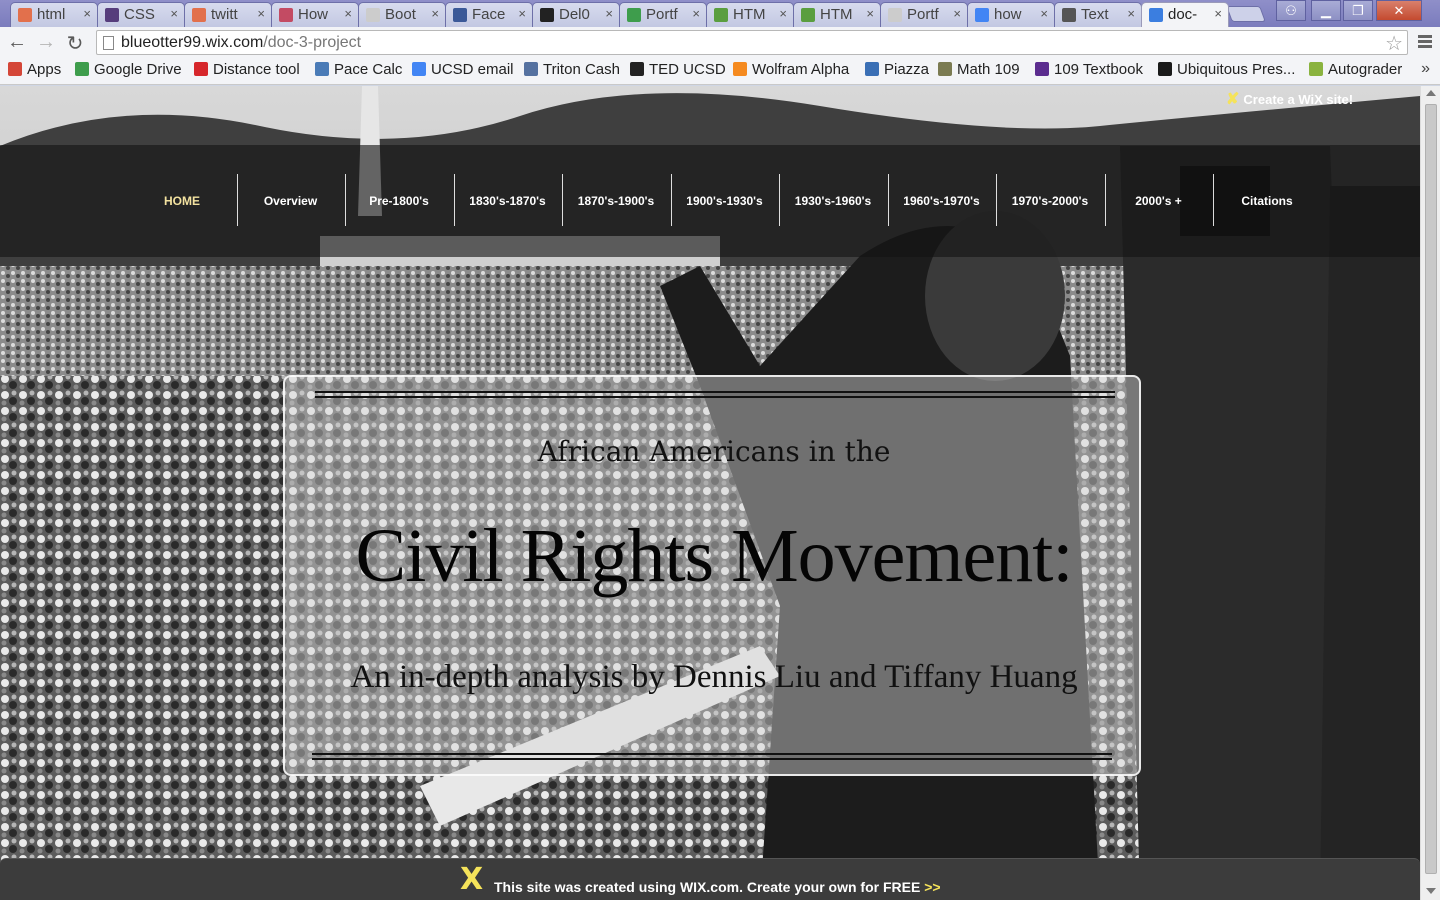  I want to click on tab-title: How, so click(313, 14).